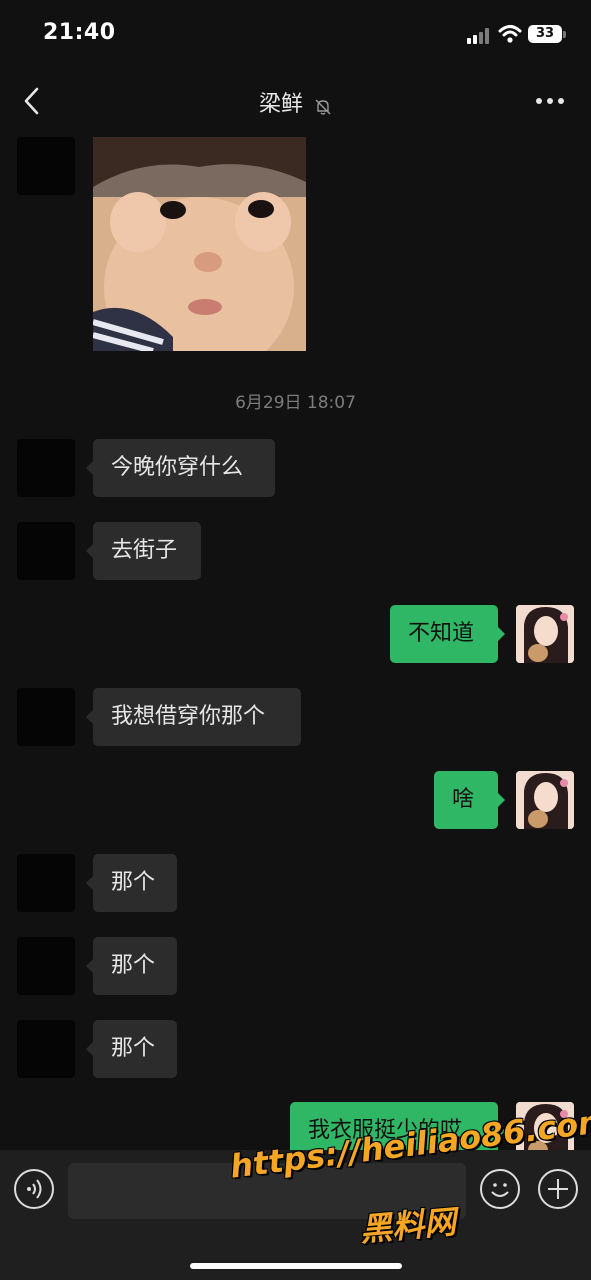 This screenshot has width=591, height=1280. Describe the element at coordinates (280, 104) in the screenshot. I see `chat-title: 梁鲜` at that location.